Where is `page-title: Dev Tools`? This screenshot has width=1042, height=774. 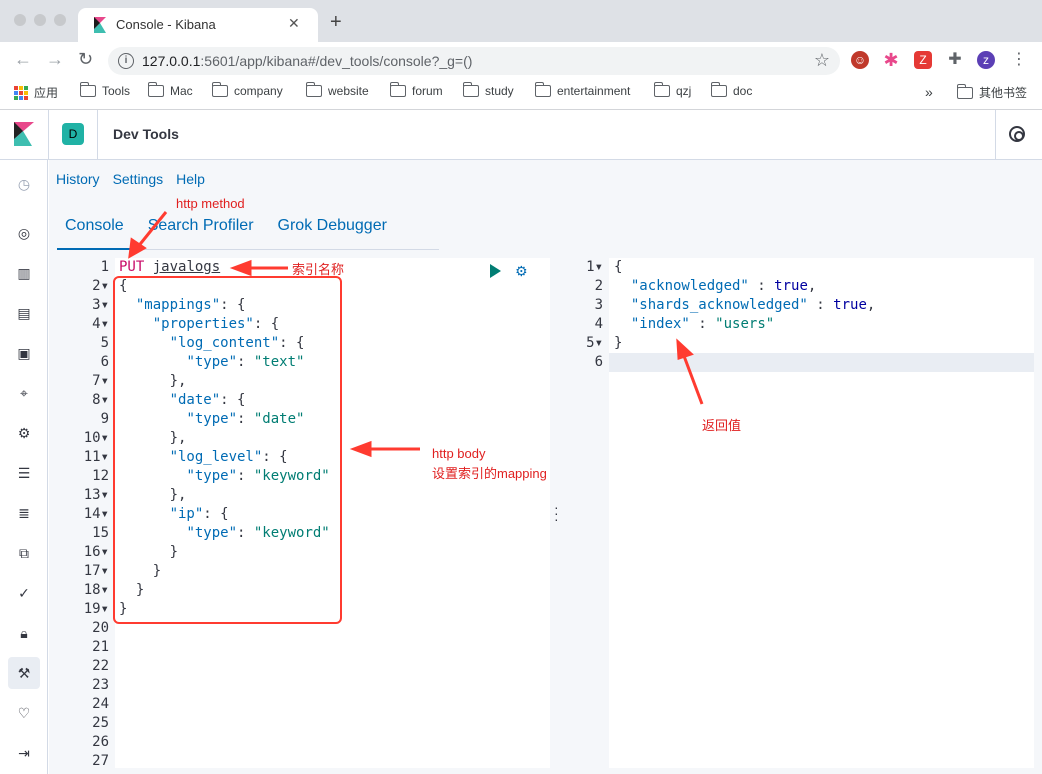
page-title: Dev Tools is located at coordinates (146, 134).